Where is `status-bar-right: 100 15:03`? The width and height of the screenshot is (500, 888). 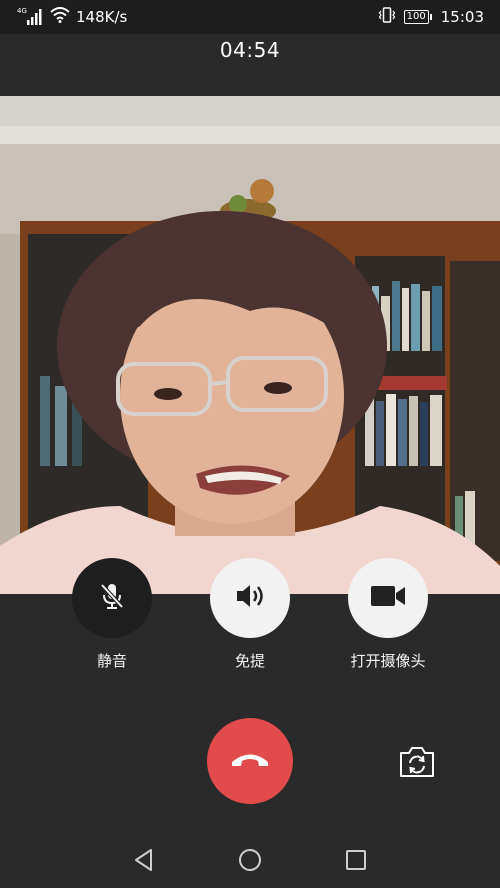
status-bar-right: 100 15:03 is located at coordinates (431, 17).